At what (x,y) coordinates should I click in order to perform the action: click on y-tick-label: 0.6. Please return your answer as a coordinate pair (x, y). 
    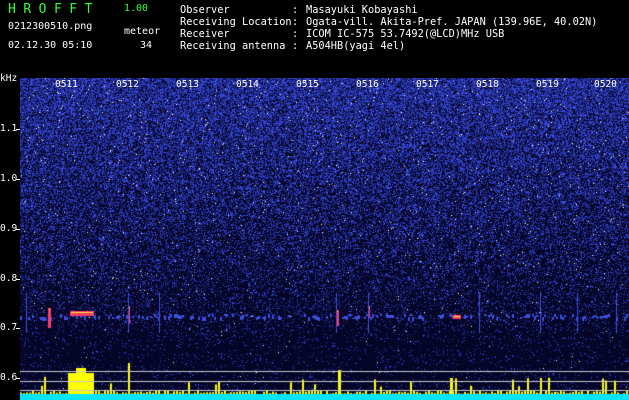
    Looking at the image, I should click on (9, 377).